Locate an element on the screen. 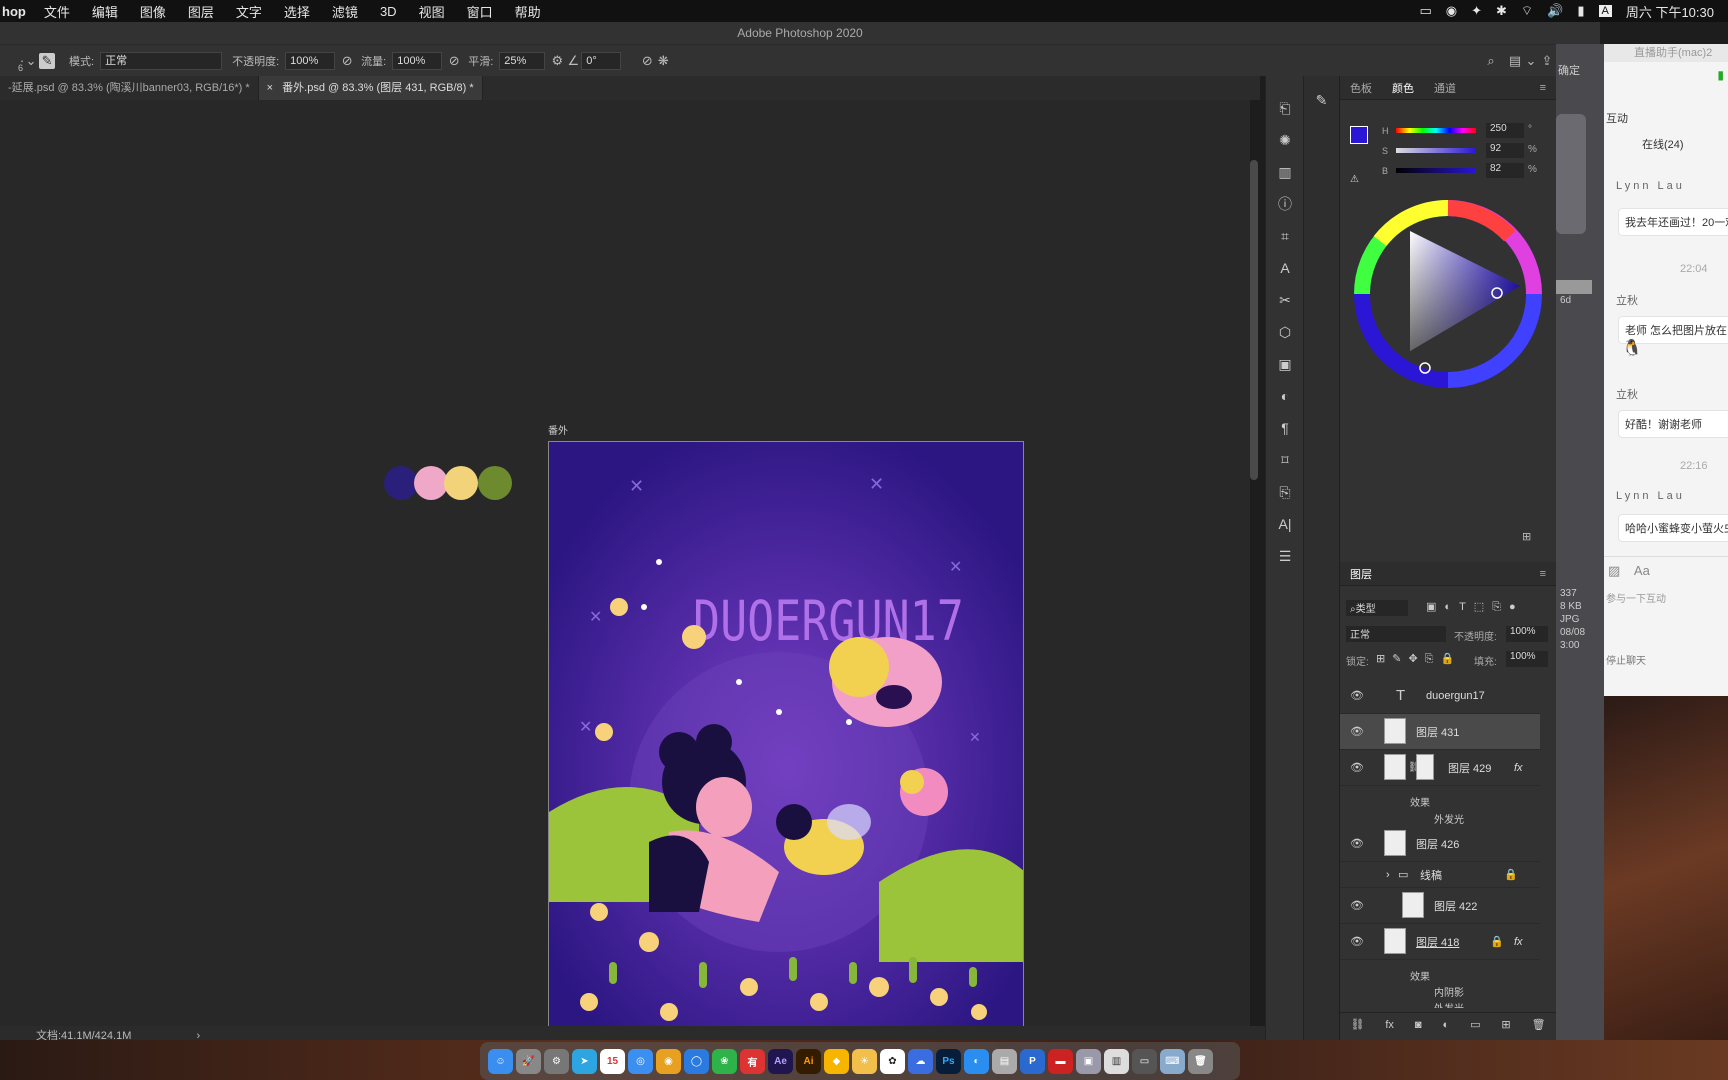 The width and height of the screenshot is (1728, 1080). layer-row: 👁 ⛓ 图层 429 fx is located at coordinates (1440, 768).